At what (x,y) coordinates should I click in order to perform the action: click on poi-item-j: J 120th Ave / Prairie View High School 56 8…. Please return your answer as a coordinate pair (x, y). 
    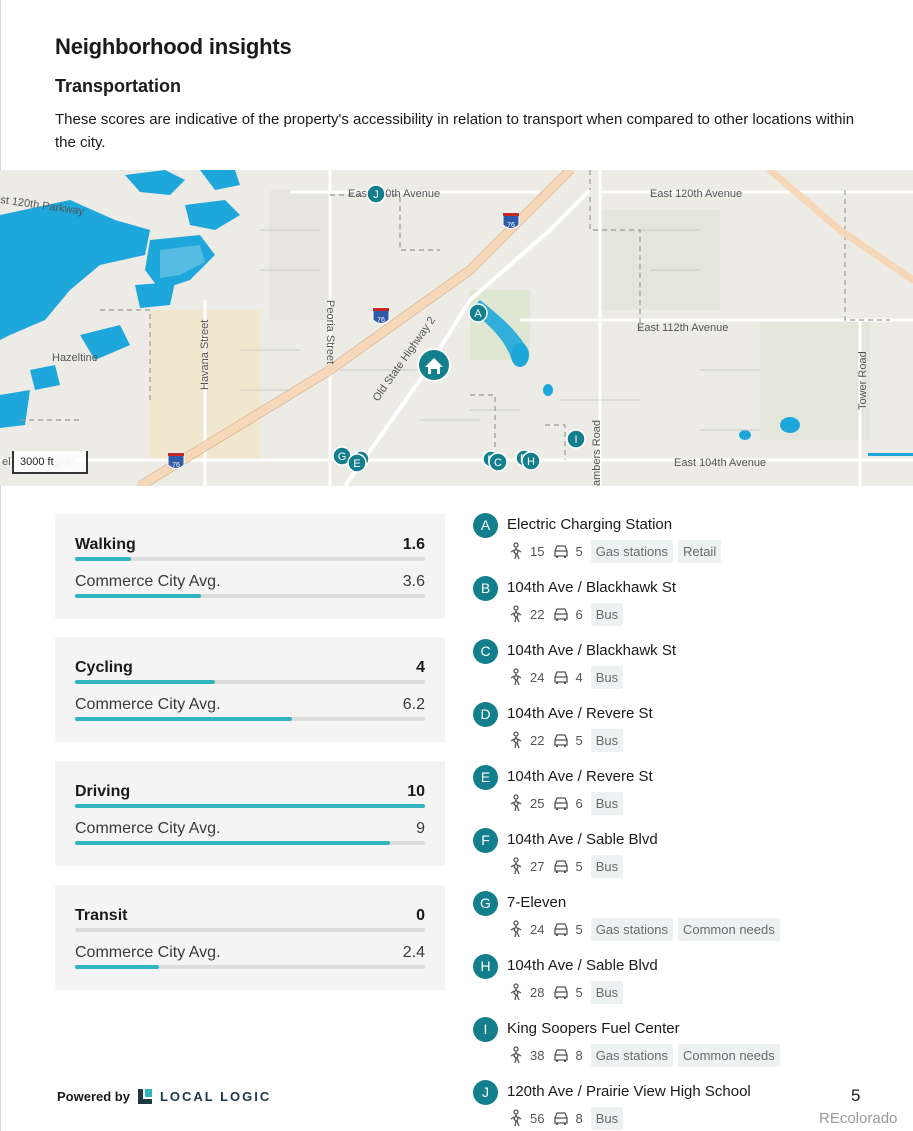
    Looking at the image, I should click on (673, 1105).